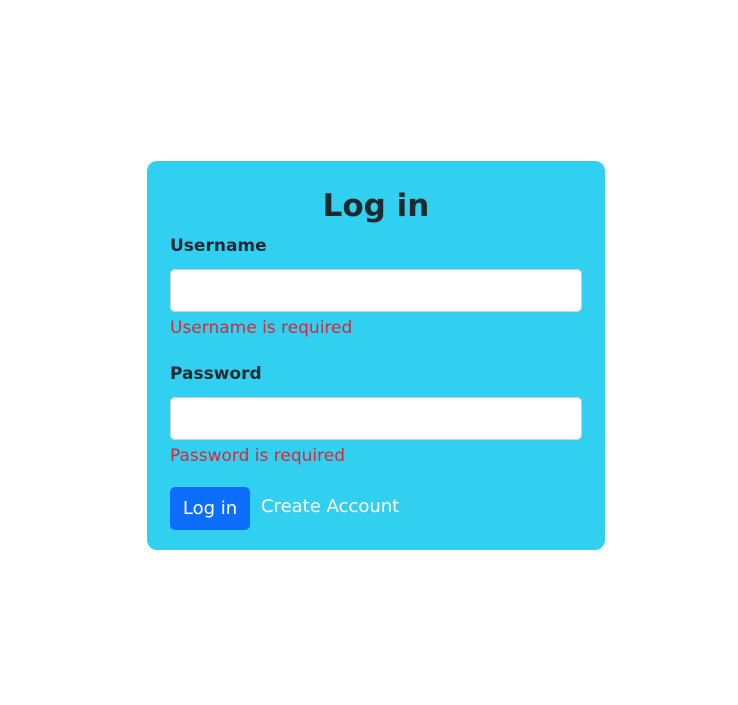  What do you see at coordinates (330, 507) in the screenshot?
I see `create-account-link: Create Account` at bounding box center [330, 507].